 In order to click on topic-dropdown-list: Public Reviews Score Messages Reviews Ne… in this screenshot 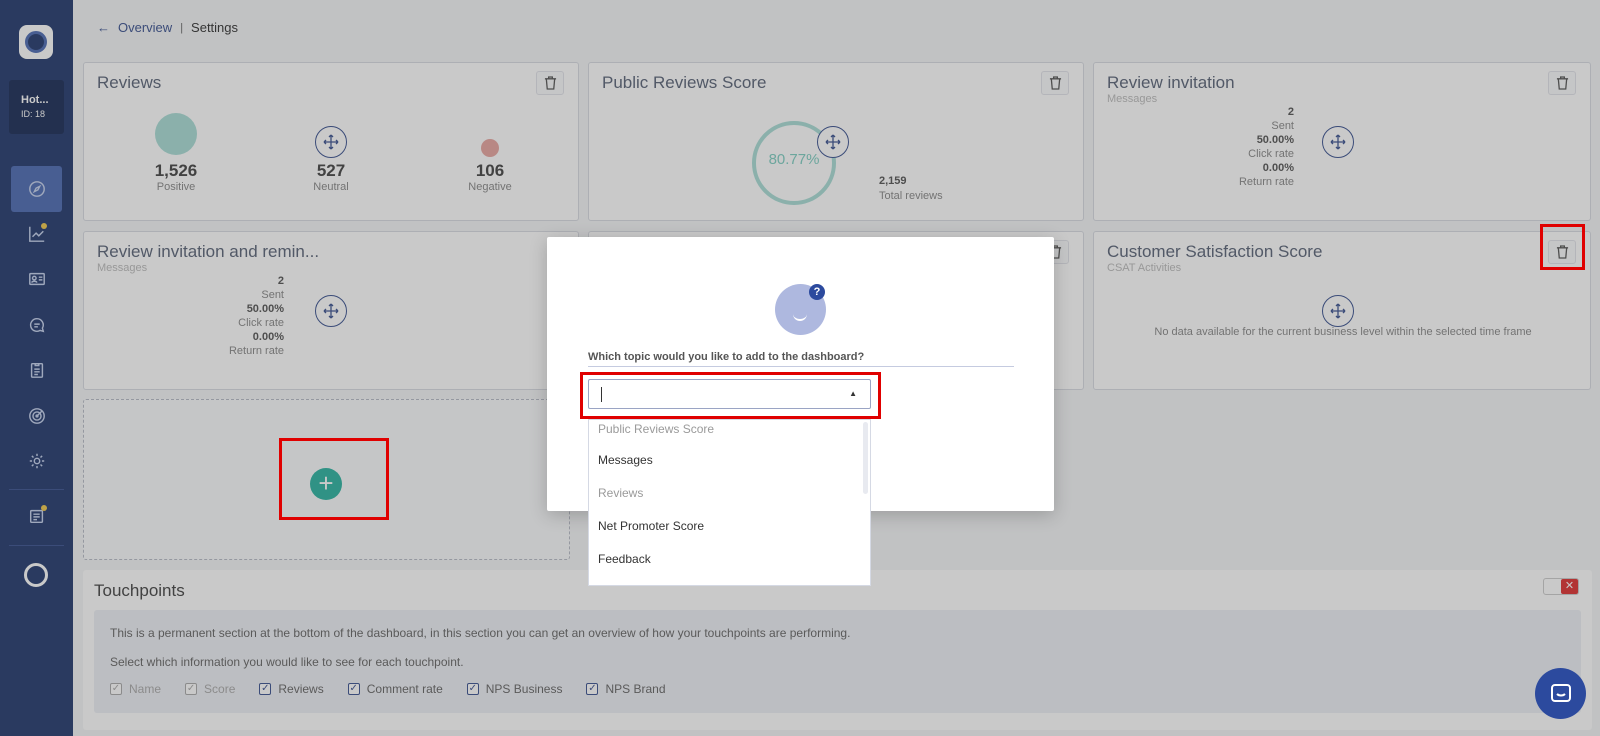, I will do `click(729, 502)`.